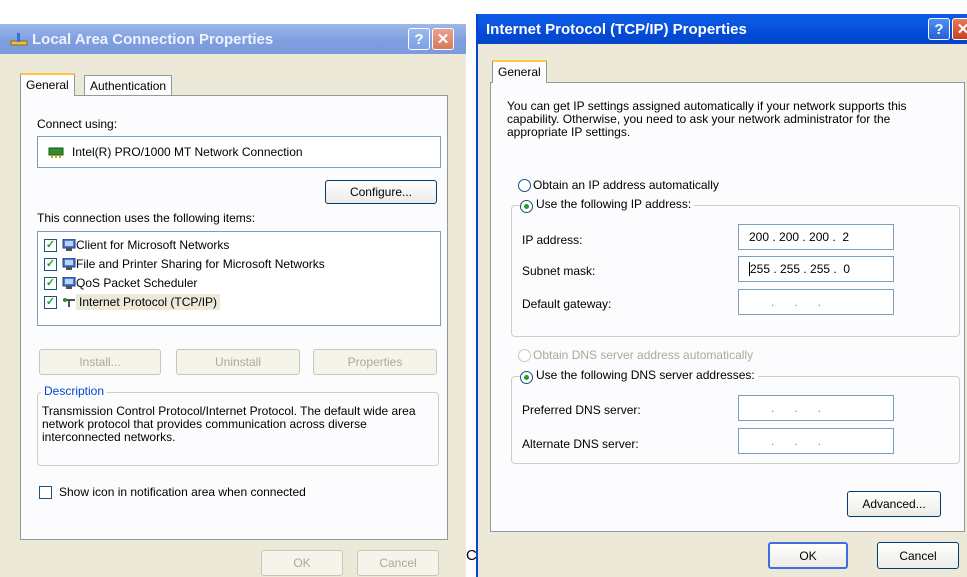  I want to click on use-ip-label: Use the following IP address:, so click(614, 204).